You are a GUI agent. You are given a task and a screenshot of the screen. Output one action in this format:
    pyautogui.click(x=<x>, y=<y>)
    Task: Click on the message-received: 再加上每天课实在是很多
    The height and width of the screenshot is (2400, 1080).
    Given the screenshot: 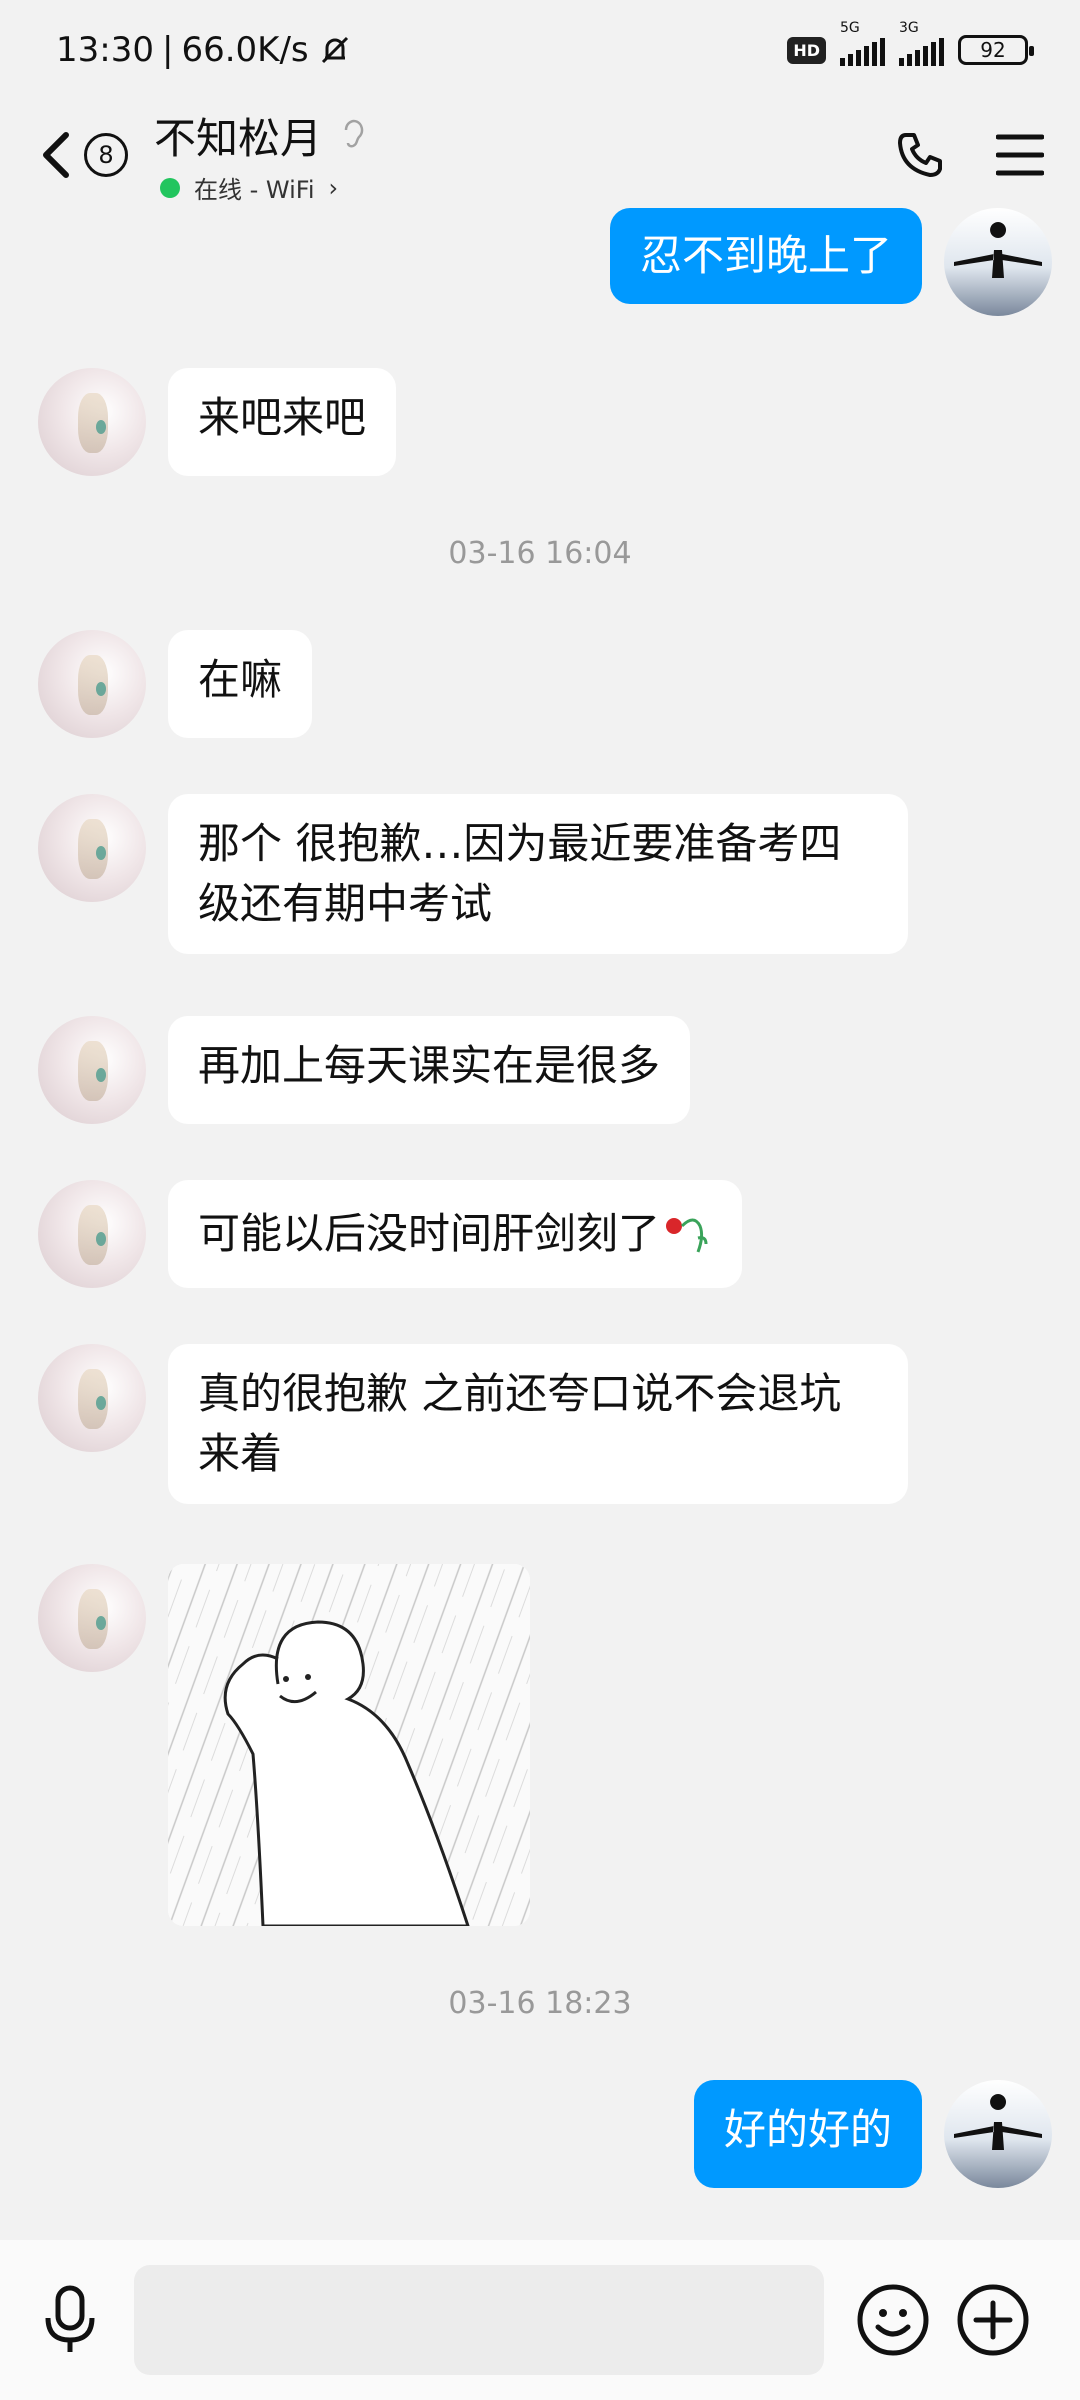 What is the action you would take?
    pyautogui.click(x=364, y=1070)
    